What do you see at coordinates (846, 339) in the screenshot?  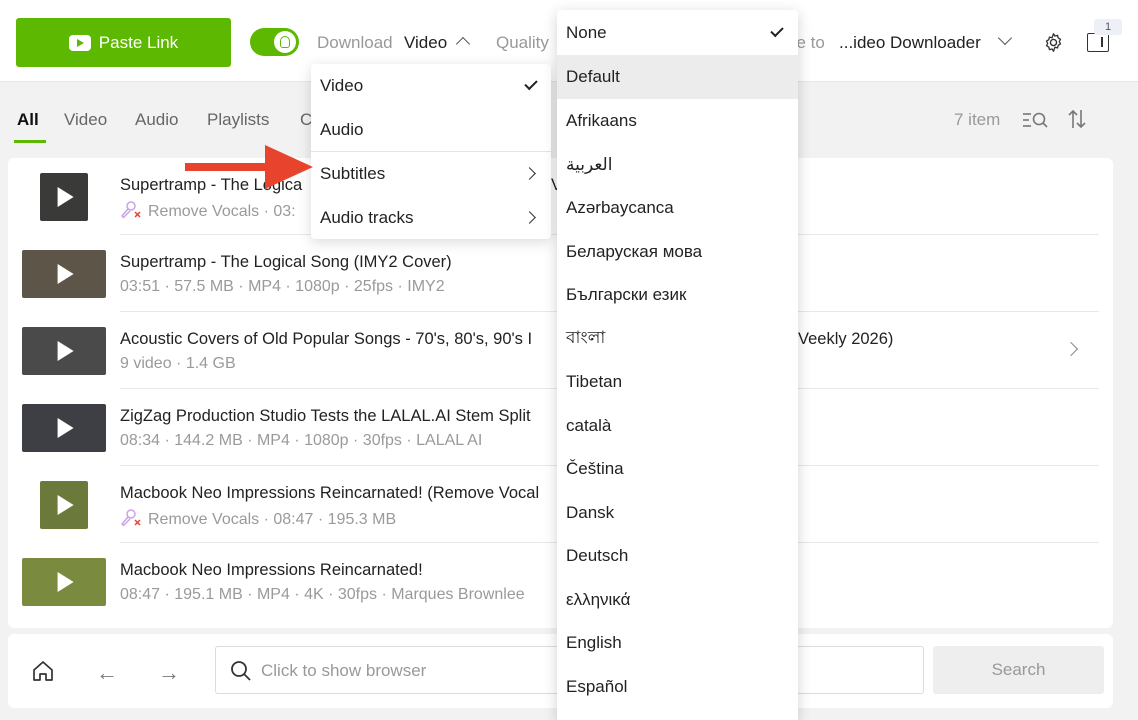 I see `item-title-tail: Veekly 2026)` at bounding box center [846, 339].